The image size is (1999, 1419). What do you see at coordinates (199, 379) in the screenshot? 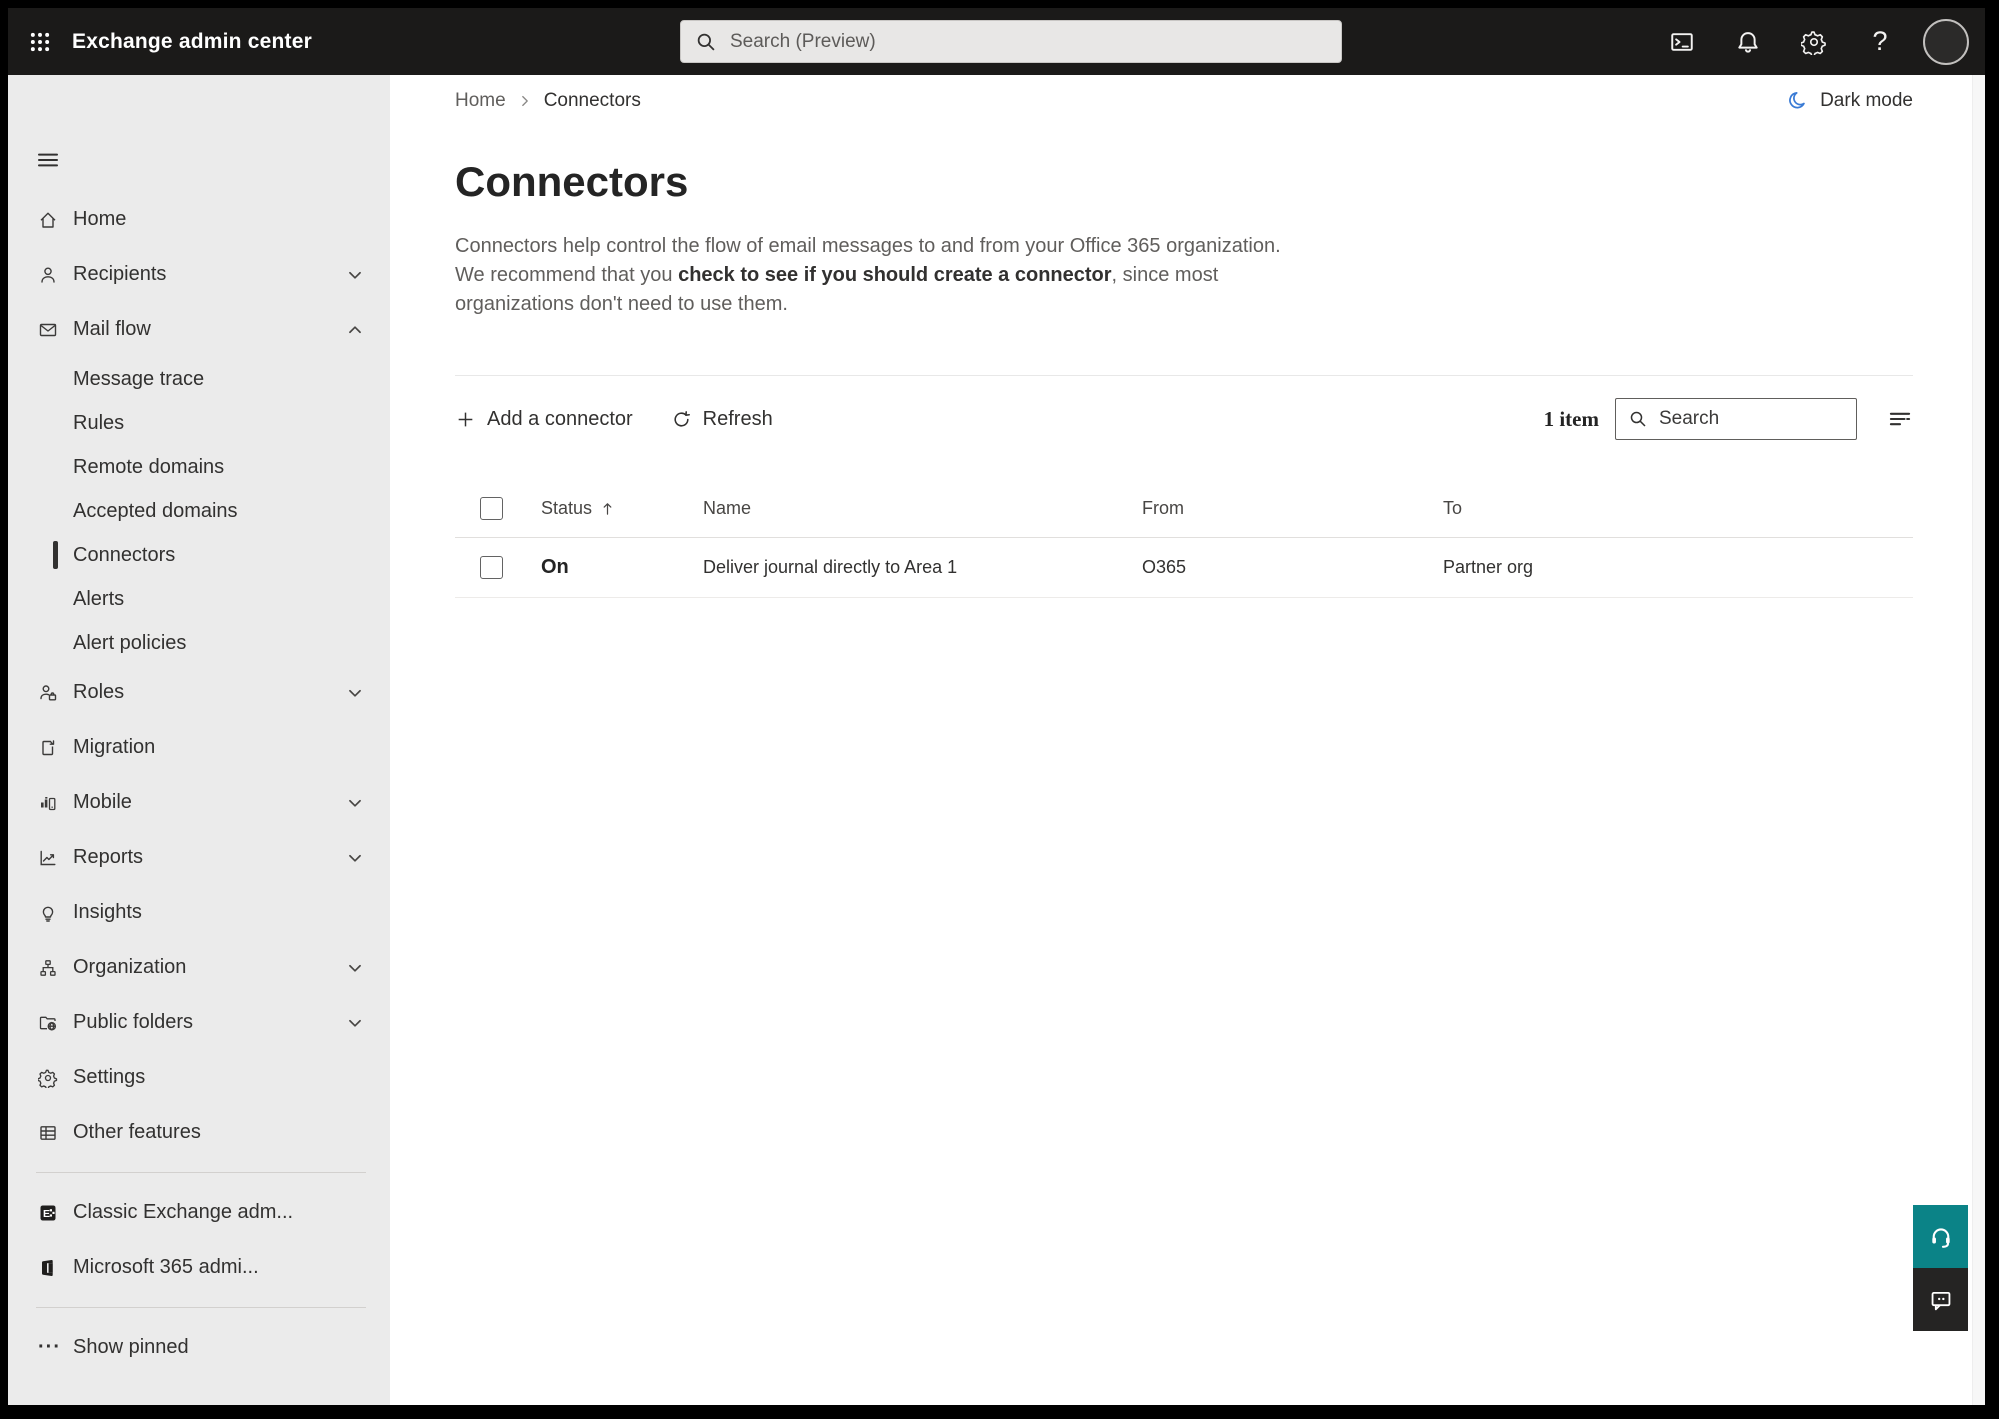
I see `sidebar-item-message-trace: Message trace` at bounding box center [199, 379].